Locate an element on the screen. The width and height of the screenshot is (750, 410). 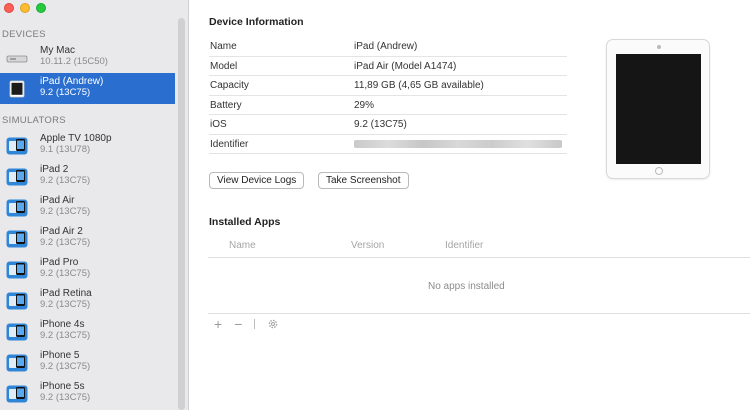
sidebar-item-simulator: iPad 2 9.2 (13C75) is located at coordinates (87, 176).